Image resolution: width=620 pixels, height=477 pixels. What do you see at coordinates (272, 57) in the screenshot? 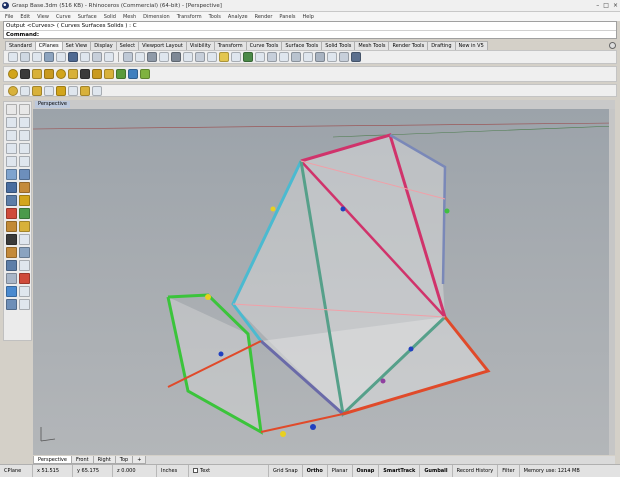
I see `cplane-undo-icon` at bounding box center [272, 57].